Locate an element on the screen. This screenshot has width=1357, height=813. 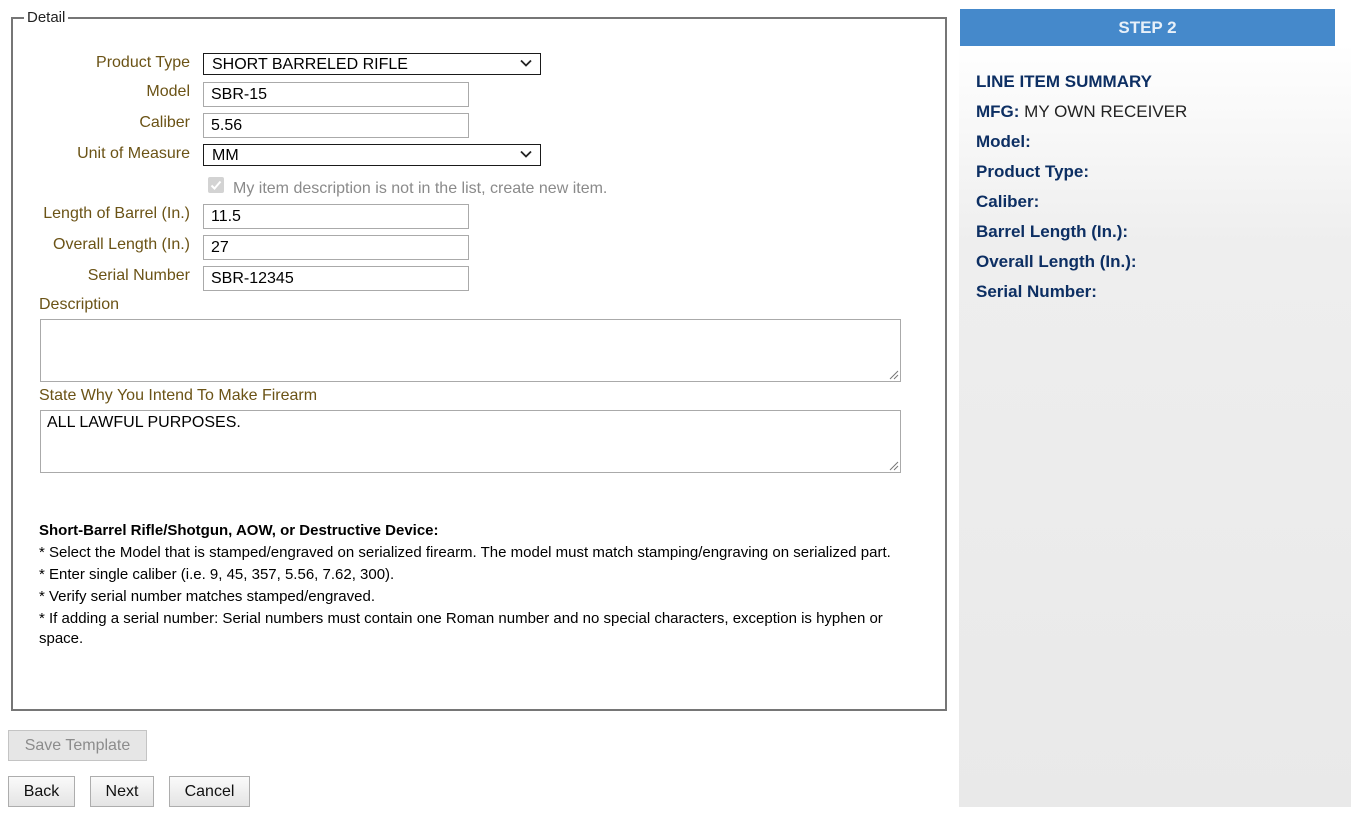
summary-row-caliber: Caliber: is located at coordinates (1007, 202).